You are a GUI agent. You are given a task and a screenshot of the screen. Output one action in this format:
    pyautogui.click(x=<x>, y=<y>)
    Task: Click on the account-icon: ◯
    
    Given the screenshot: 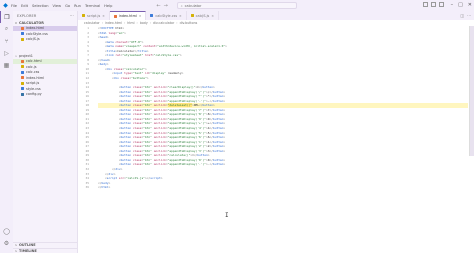 What is the action you would take?
    pyautogui.click(x=6, y=231)
    